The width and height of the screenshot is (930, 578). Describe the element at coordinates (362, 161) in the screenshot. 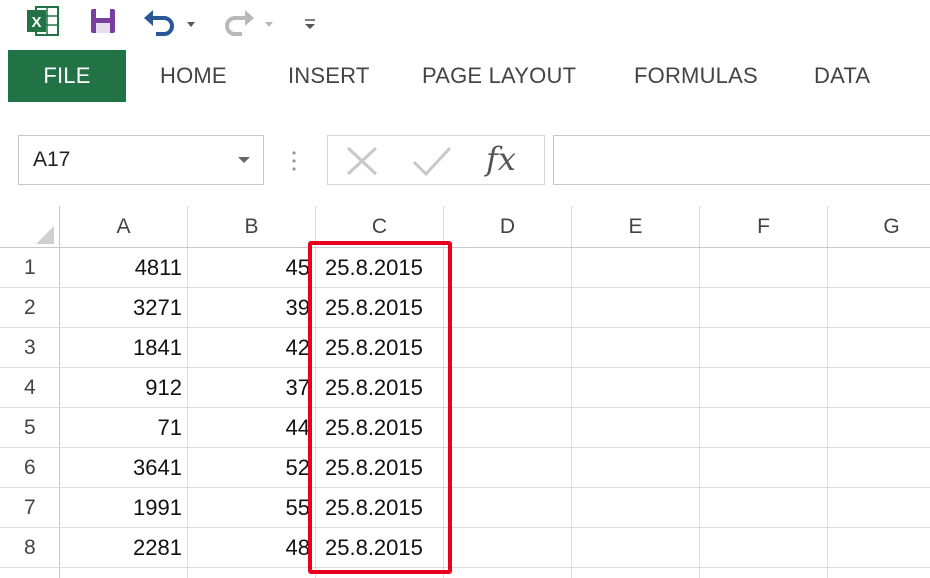

I see `cancel-icon` at that location.